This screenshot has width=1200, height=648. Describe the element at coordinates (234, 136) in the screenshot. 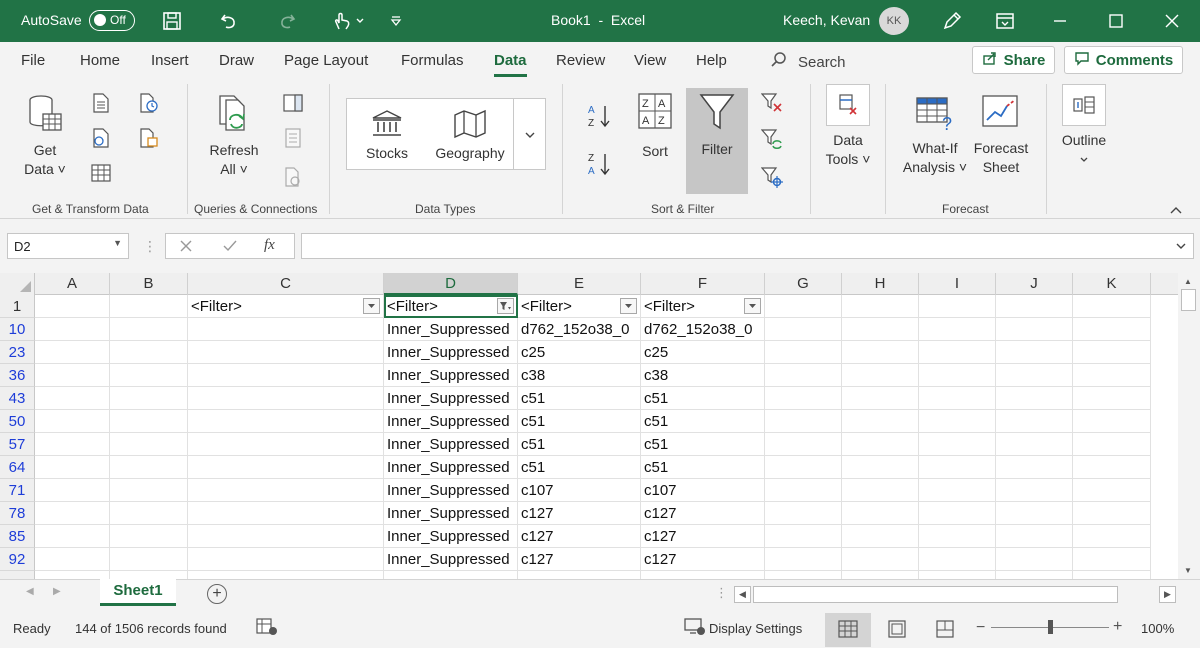

I see `refresh-all-button: Refresh All ˅` at that location.